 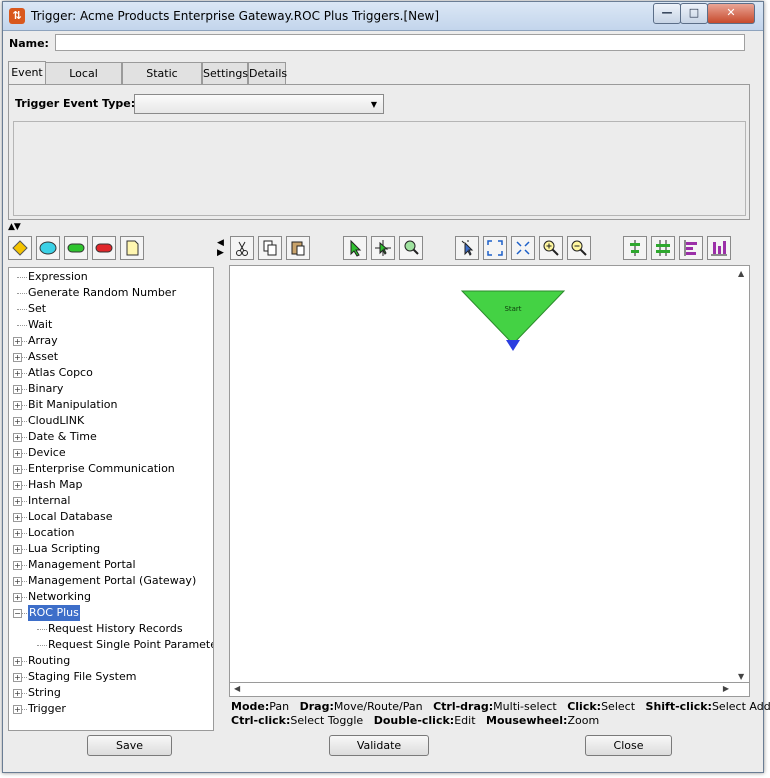 What do you see at coordinates (111, 533) in the screenshot?
I see `tree-item: + Location` at bounding box center [111, 533].